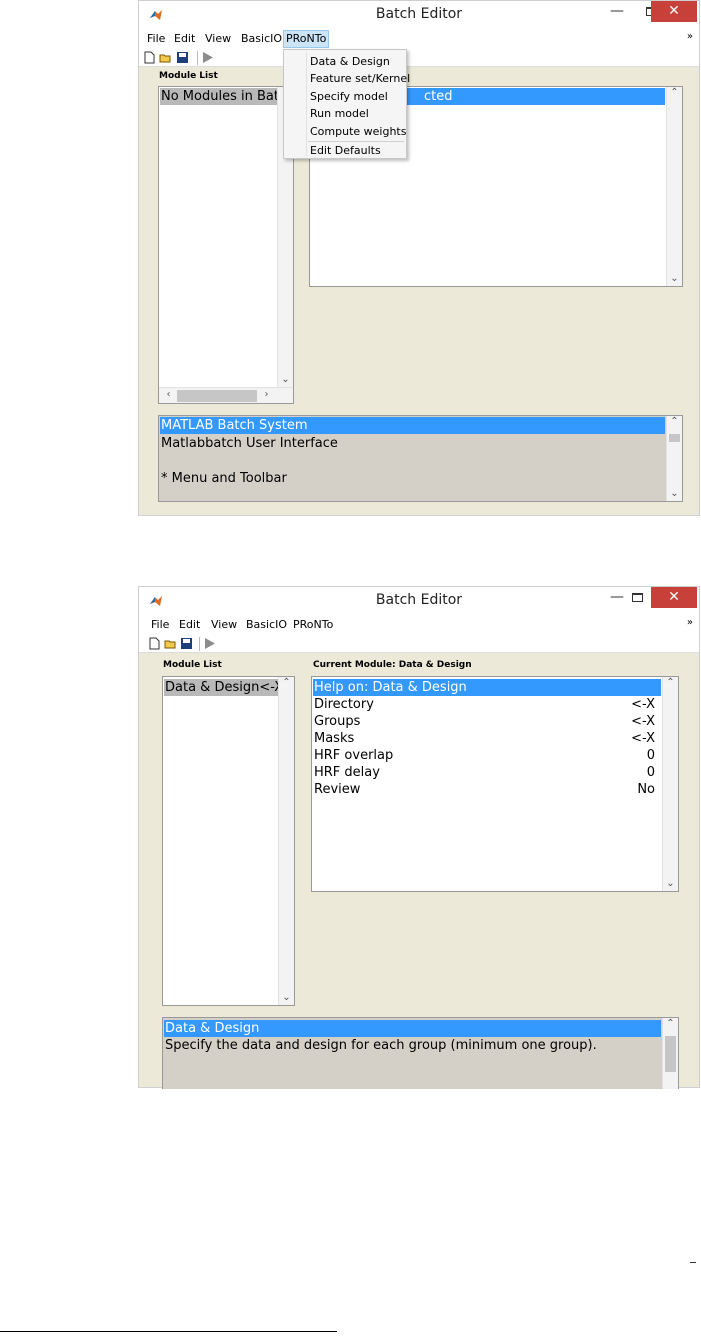  I want to click on vertical-scrollbar: ⌃, so click(670, 1053).